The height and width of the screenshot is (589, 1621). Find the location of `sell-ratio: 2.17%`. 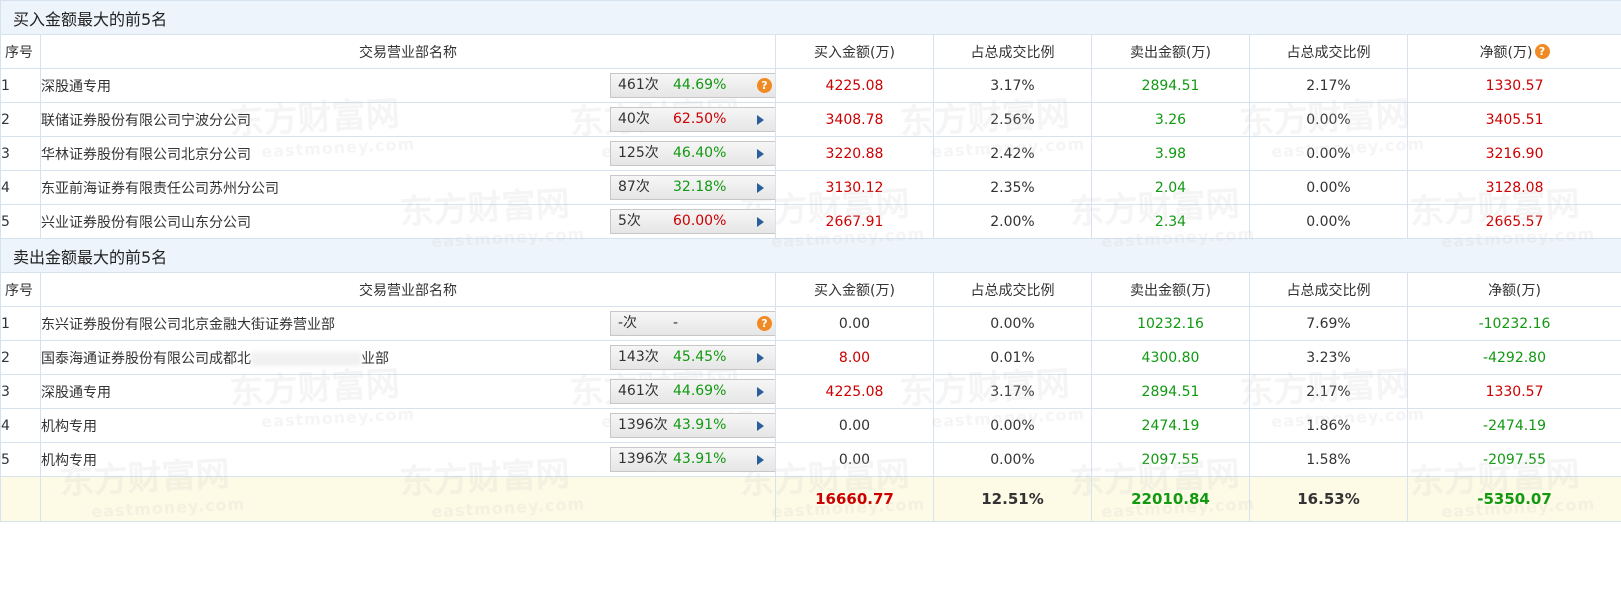

sell-ratio: 2.17% is located at coordinates (1328, 391).